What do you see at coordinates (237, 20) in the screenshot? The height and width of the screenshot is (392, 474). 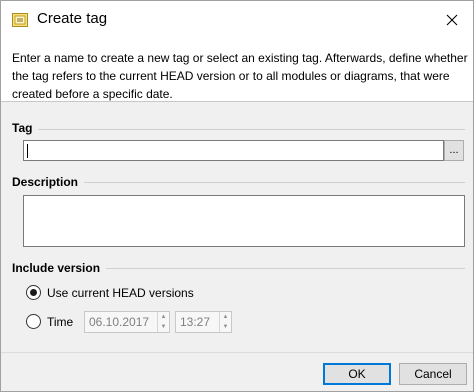 I see `title-bar: Create tag` at bounding box center [237, 20].